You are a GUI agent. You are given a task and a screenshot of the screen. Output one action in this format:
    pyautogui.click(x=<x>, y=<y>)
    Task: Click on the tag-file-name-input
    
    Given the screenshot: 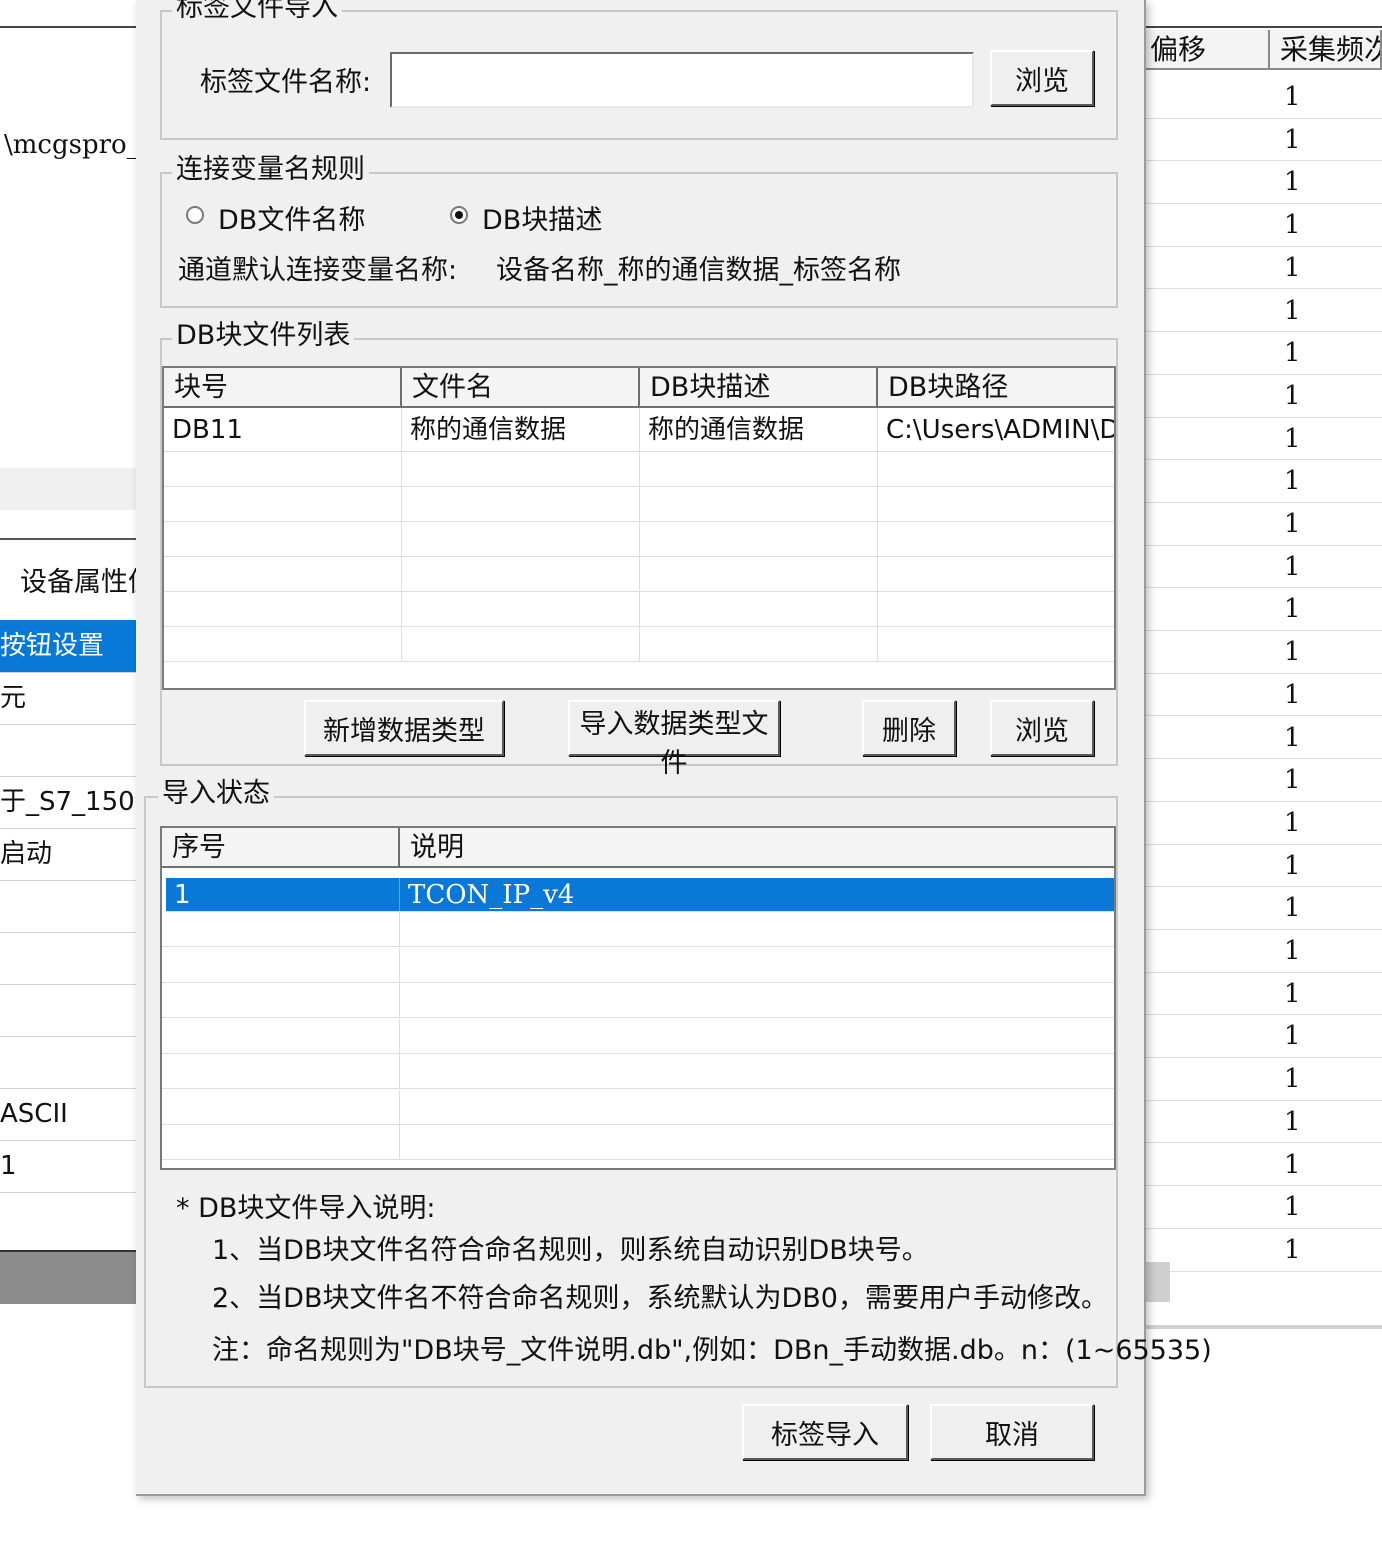 What is the action you would take?
    pyautogui.click(x=682, y=80)
    